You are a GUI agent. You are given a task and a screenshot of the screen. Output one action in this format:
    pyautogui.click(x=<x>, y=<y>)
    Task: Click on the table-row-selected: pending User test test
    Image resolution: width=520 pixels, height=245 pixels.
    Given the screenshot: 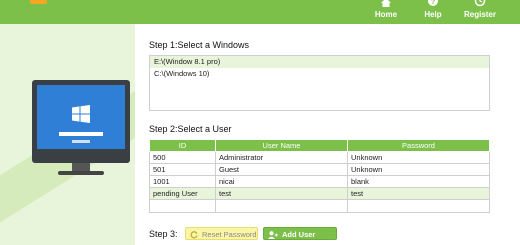 What is the action you would take?
    pyautogui.click(x=319, y=193)
    